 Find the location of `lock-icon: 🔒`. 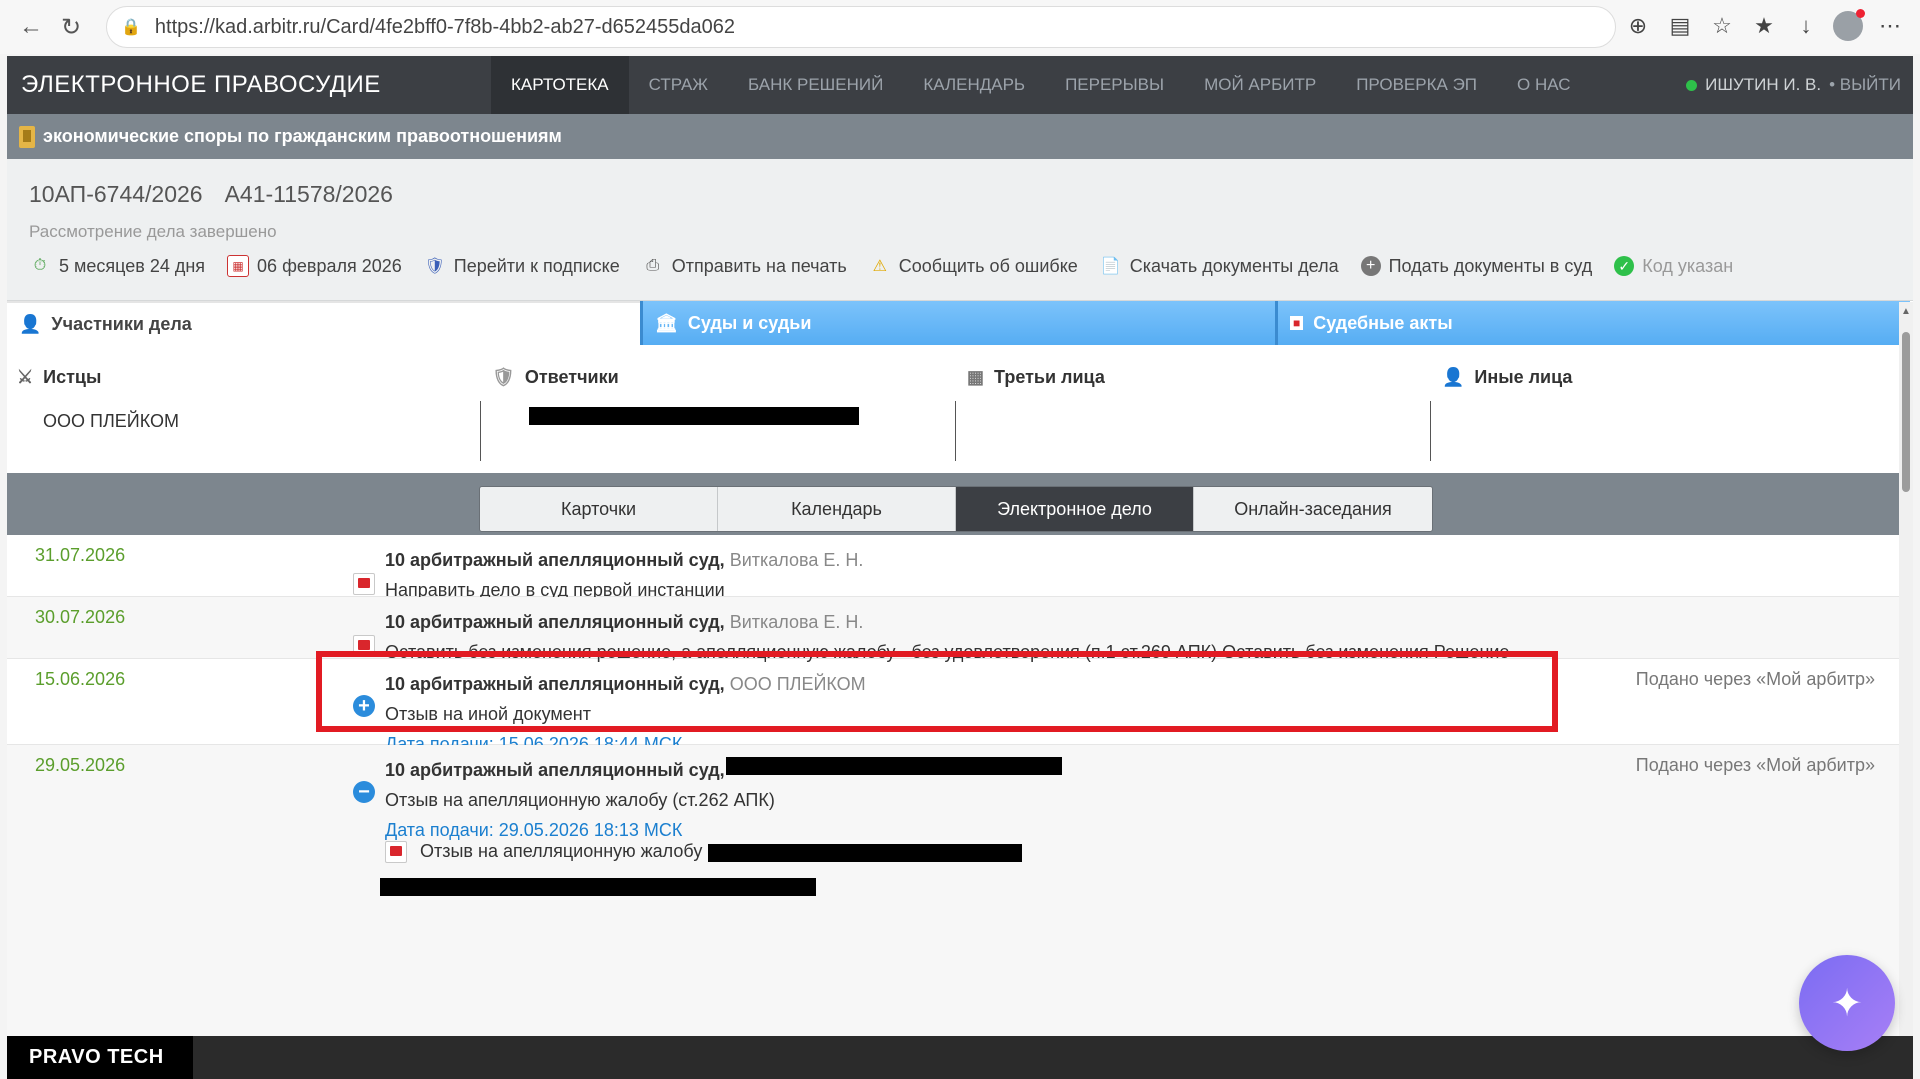

lock-icon: 🔒 is located at coordinates (131, 27).